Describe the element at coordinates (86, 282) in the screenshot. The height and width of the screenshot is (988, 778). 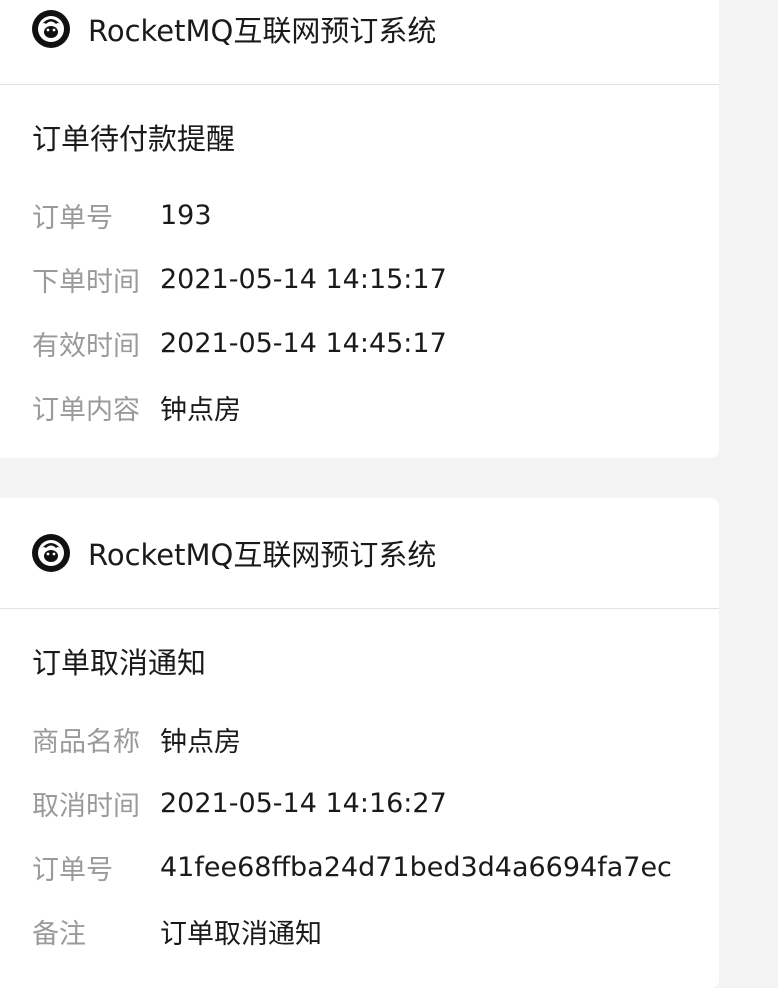
I see `row-label: 下单时间` at that location.